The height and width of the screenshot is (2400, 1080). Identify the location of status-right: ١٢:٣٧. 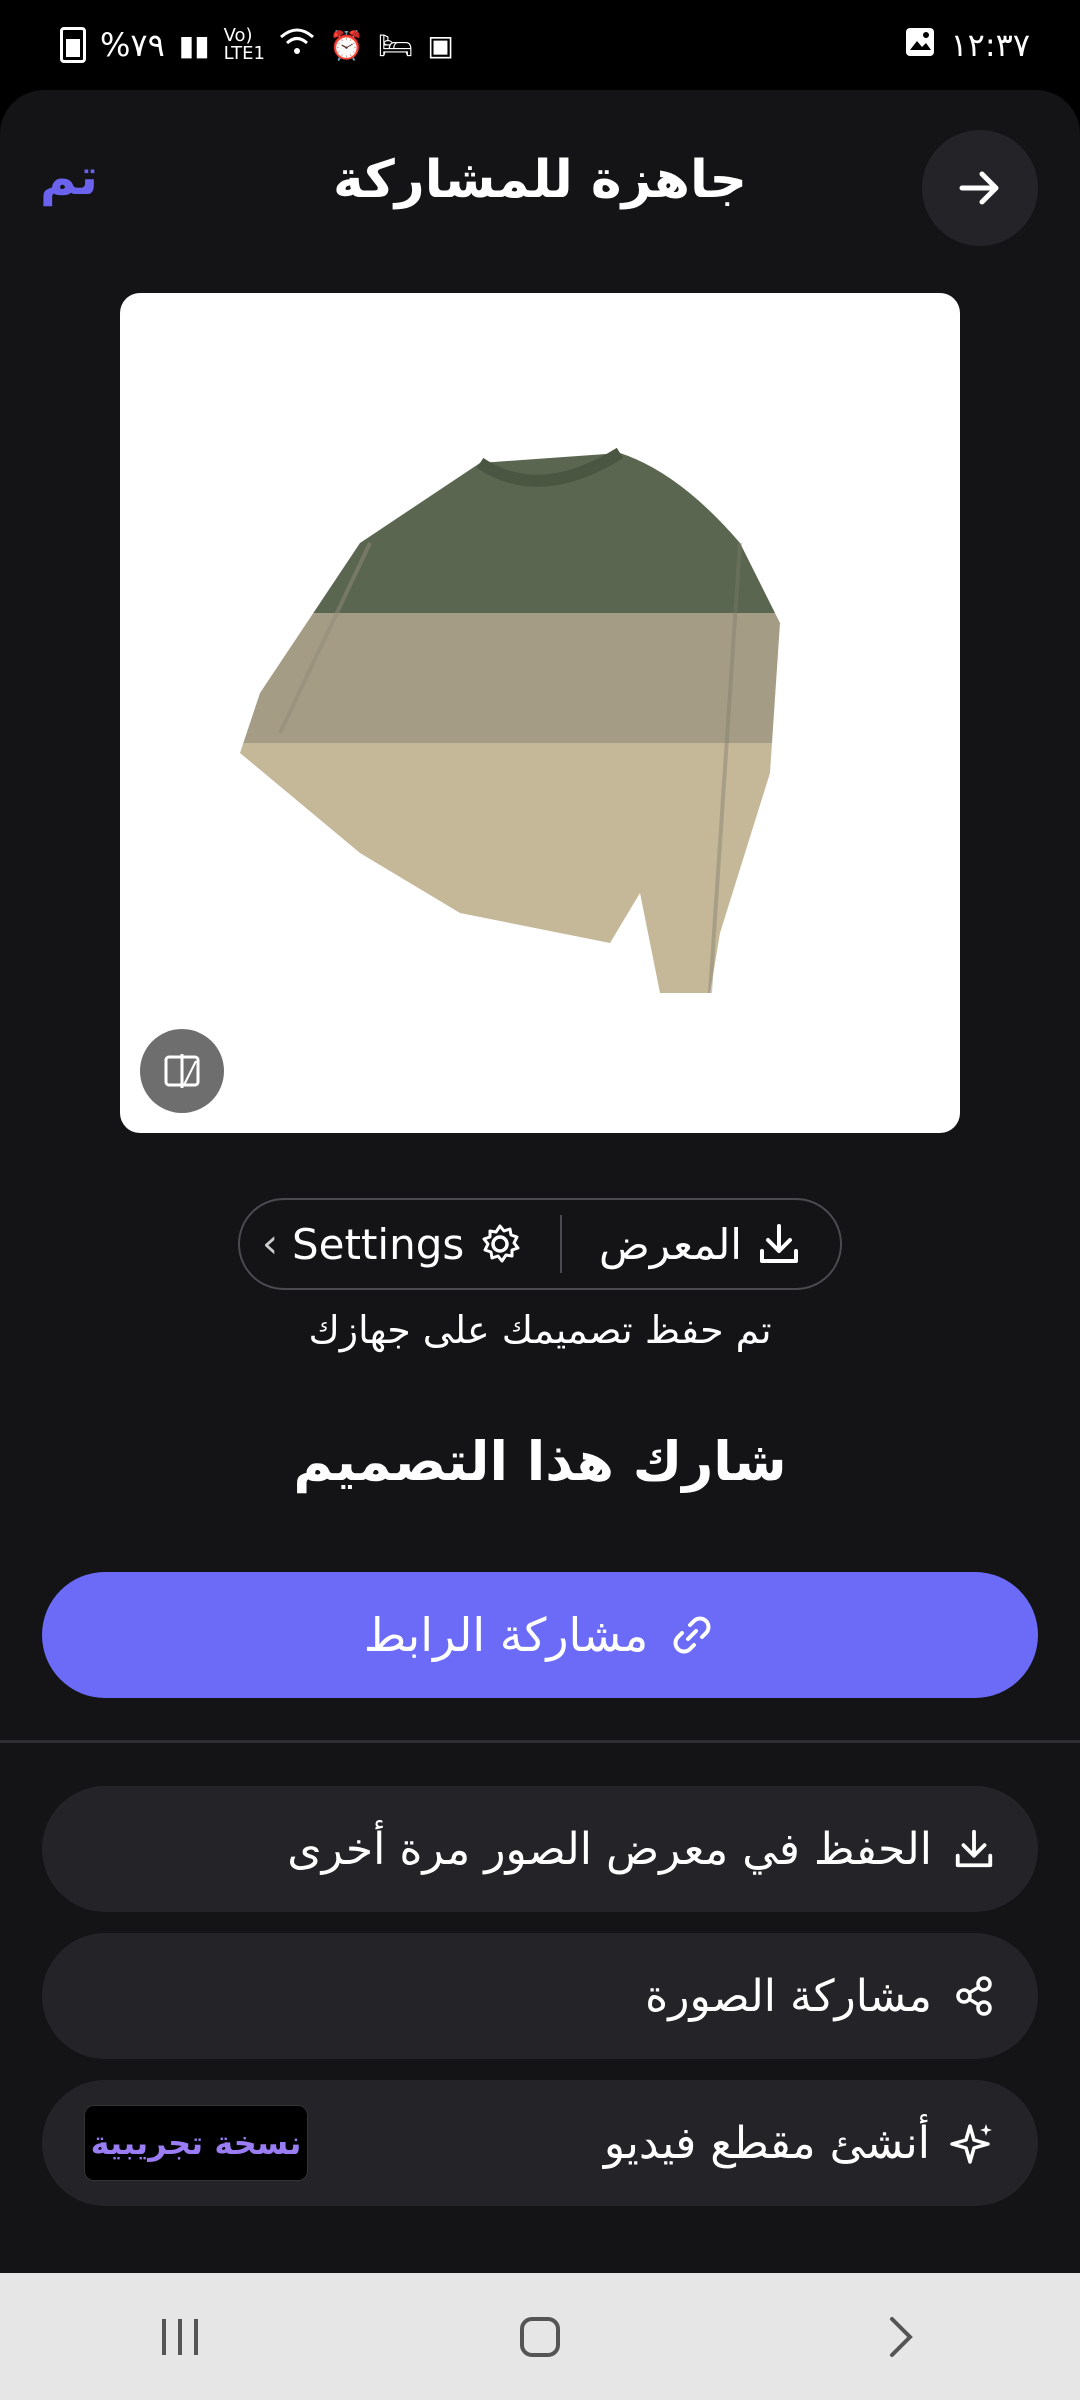
(967, 45).